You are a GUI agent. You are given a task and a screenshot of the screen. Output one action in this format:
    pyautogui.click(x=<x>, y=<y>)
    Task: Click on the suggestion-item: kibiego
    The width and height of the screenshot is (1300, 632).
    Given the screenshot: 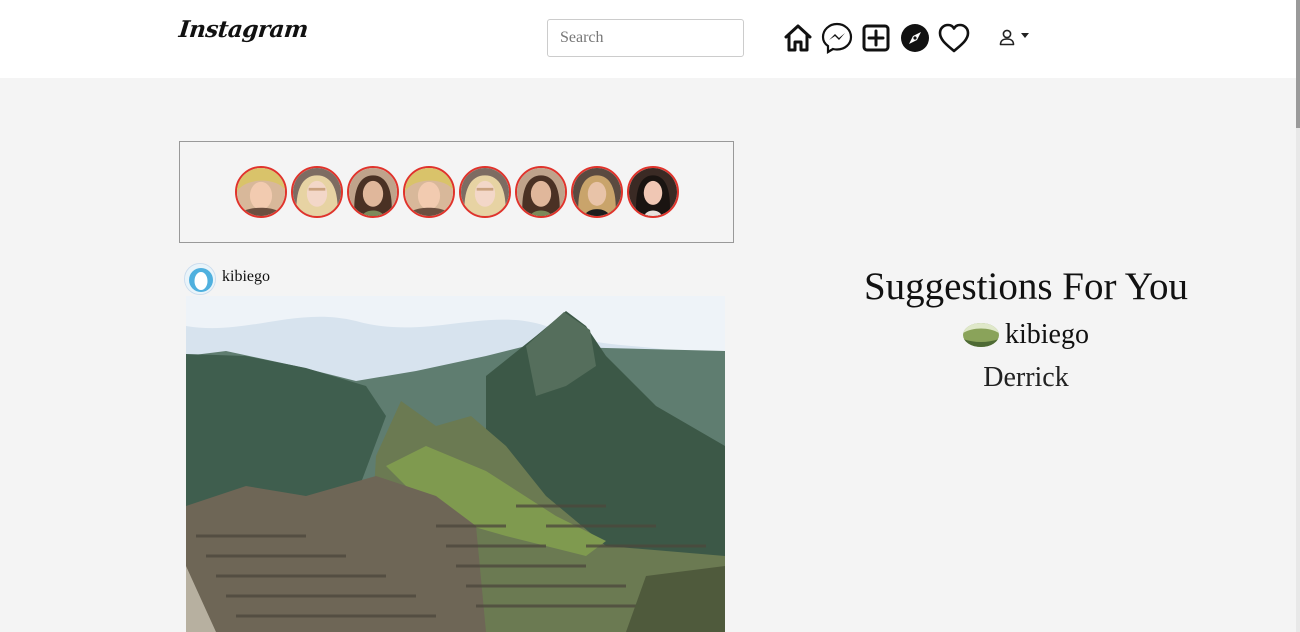 What is the action you would take?
    pyautogui.click(x=1026, y=335)
    